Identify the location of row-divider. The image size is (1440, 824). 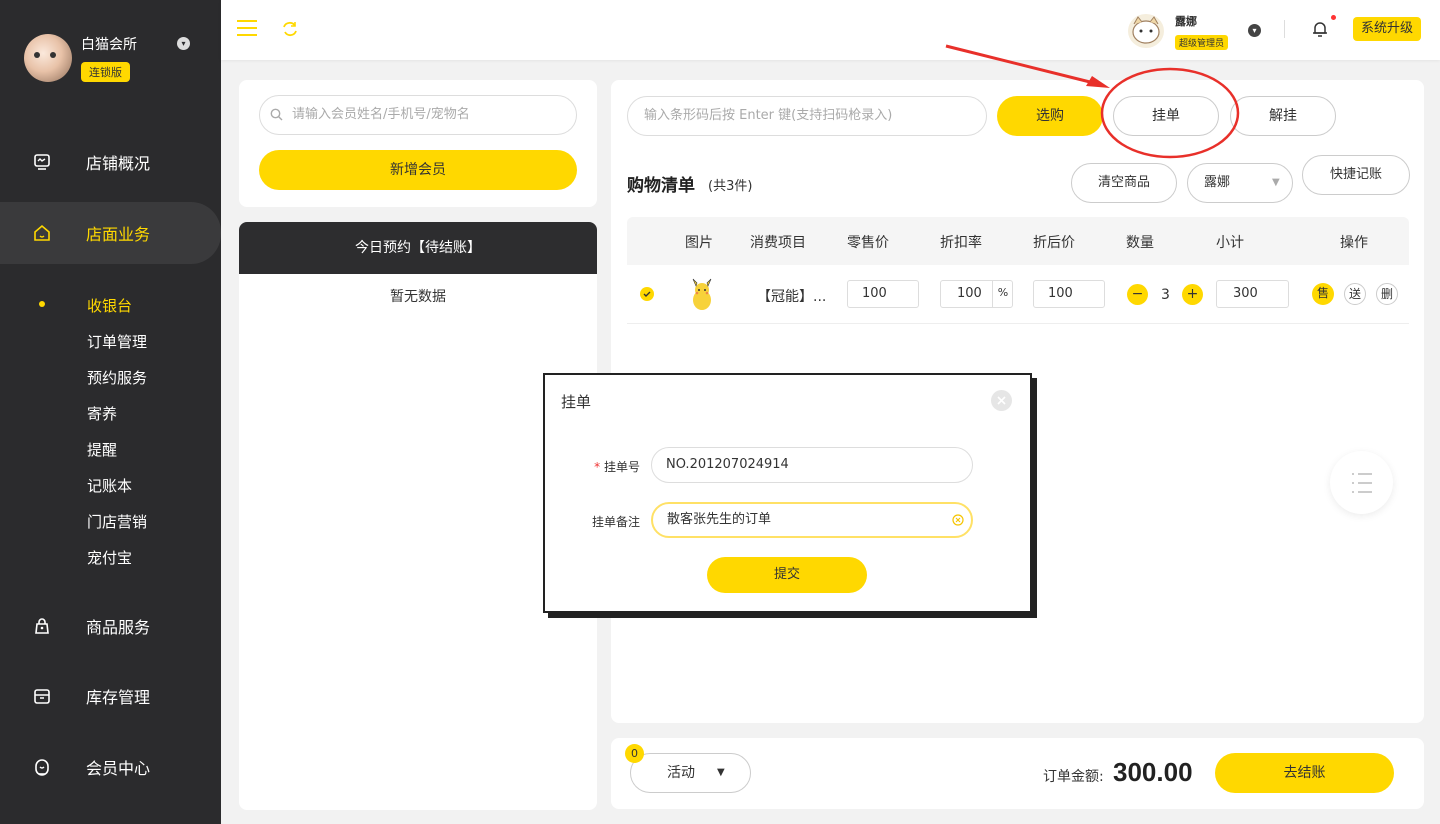
(1018, 323).